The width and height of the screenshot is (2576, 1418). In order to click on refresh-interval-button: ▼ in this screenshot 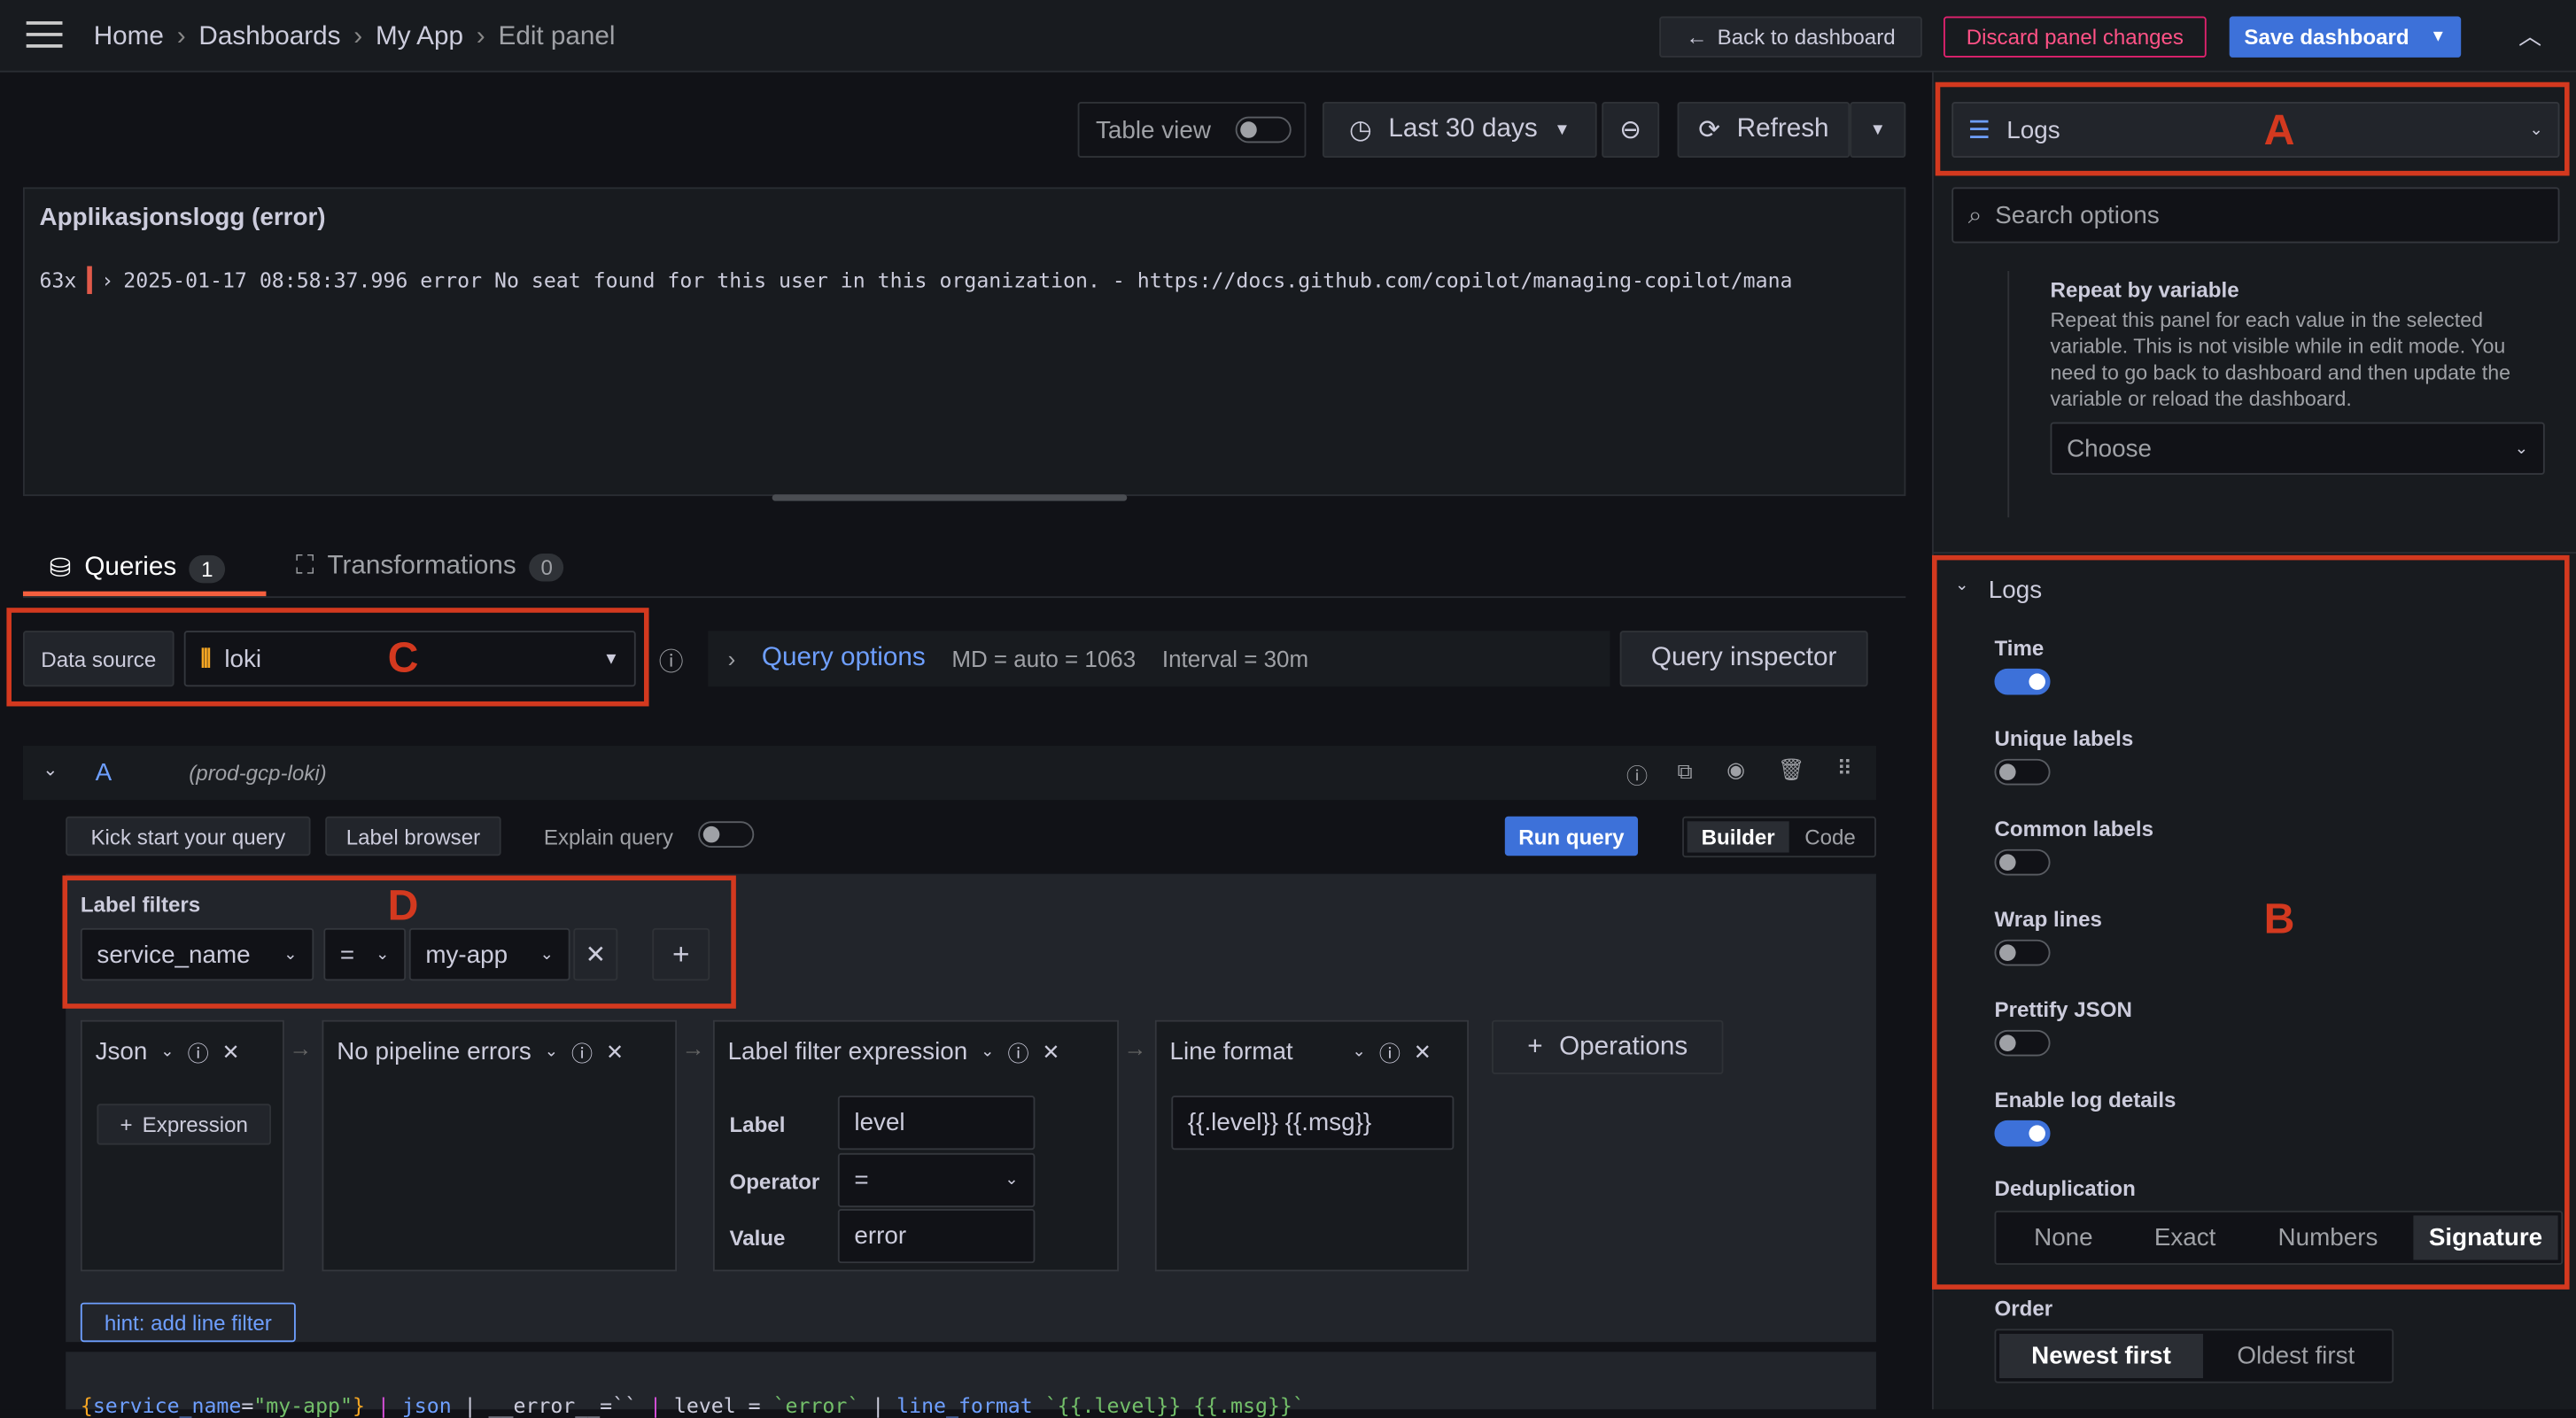, I will do `click(1878, 130)`.